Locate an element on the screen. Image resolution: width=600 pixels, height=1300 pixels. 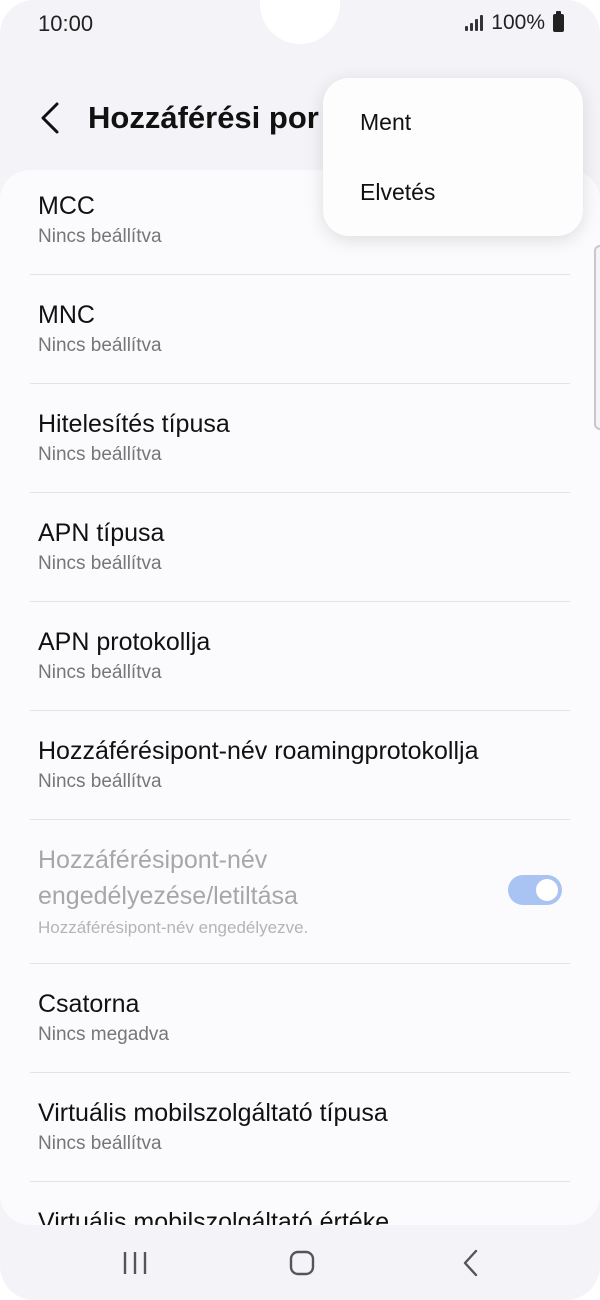
setting-label: APN protokollja is located at coordinates (124, 642).